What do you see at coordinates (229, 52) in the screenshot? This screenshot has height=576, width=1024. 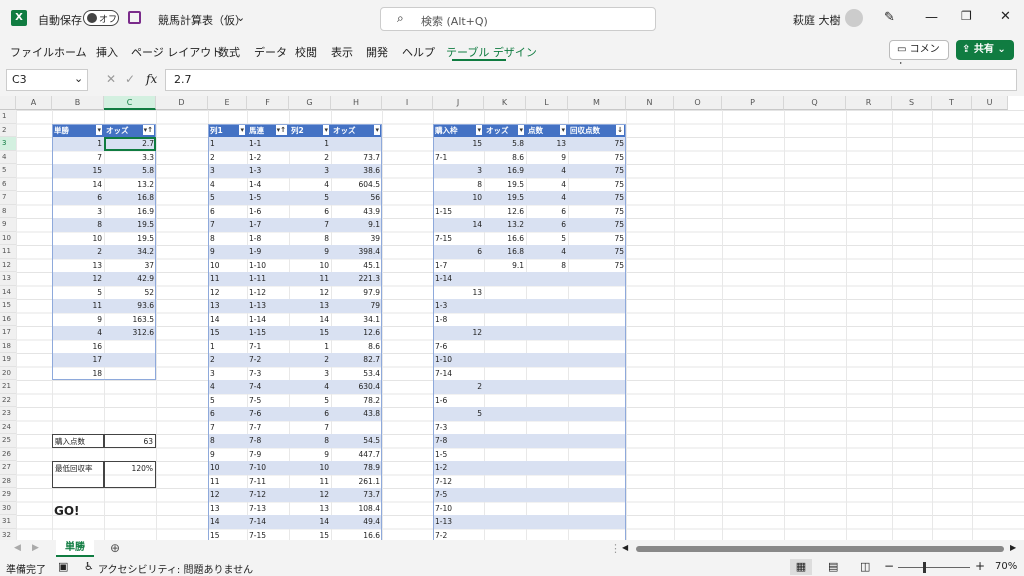 I see `tab-formulas: 数式` at bounding box center [229, 52].